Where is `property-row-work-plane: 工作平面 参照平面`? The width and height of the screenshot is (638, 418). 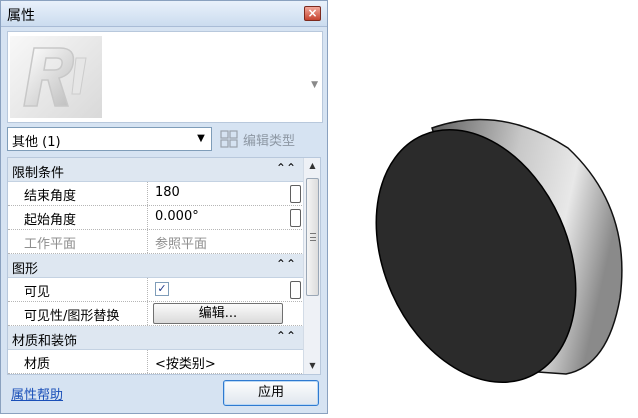 property-row-work-plane: 工作平面 参照平面 is located at coordinates (156, 242).